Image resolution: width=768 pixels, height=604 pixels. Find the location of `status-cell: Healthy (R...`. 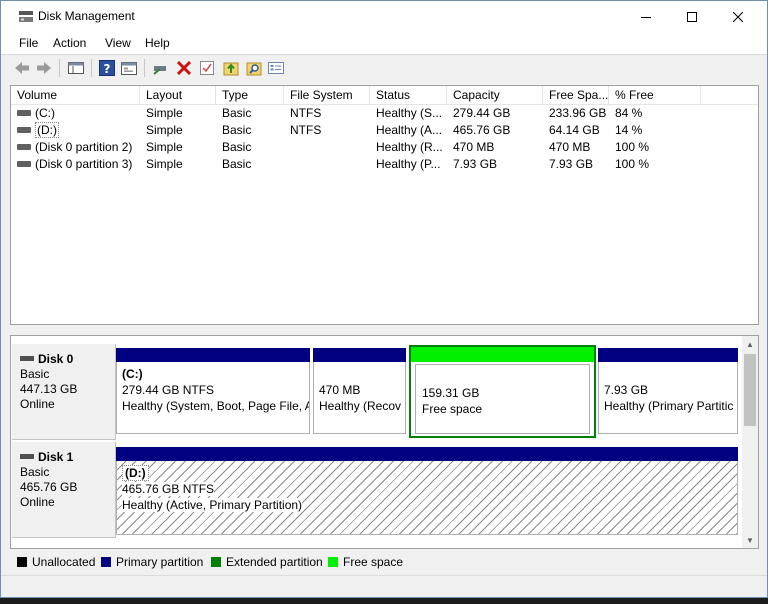

status-cell: Healthy (R... is located at coordinates (409, 147).